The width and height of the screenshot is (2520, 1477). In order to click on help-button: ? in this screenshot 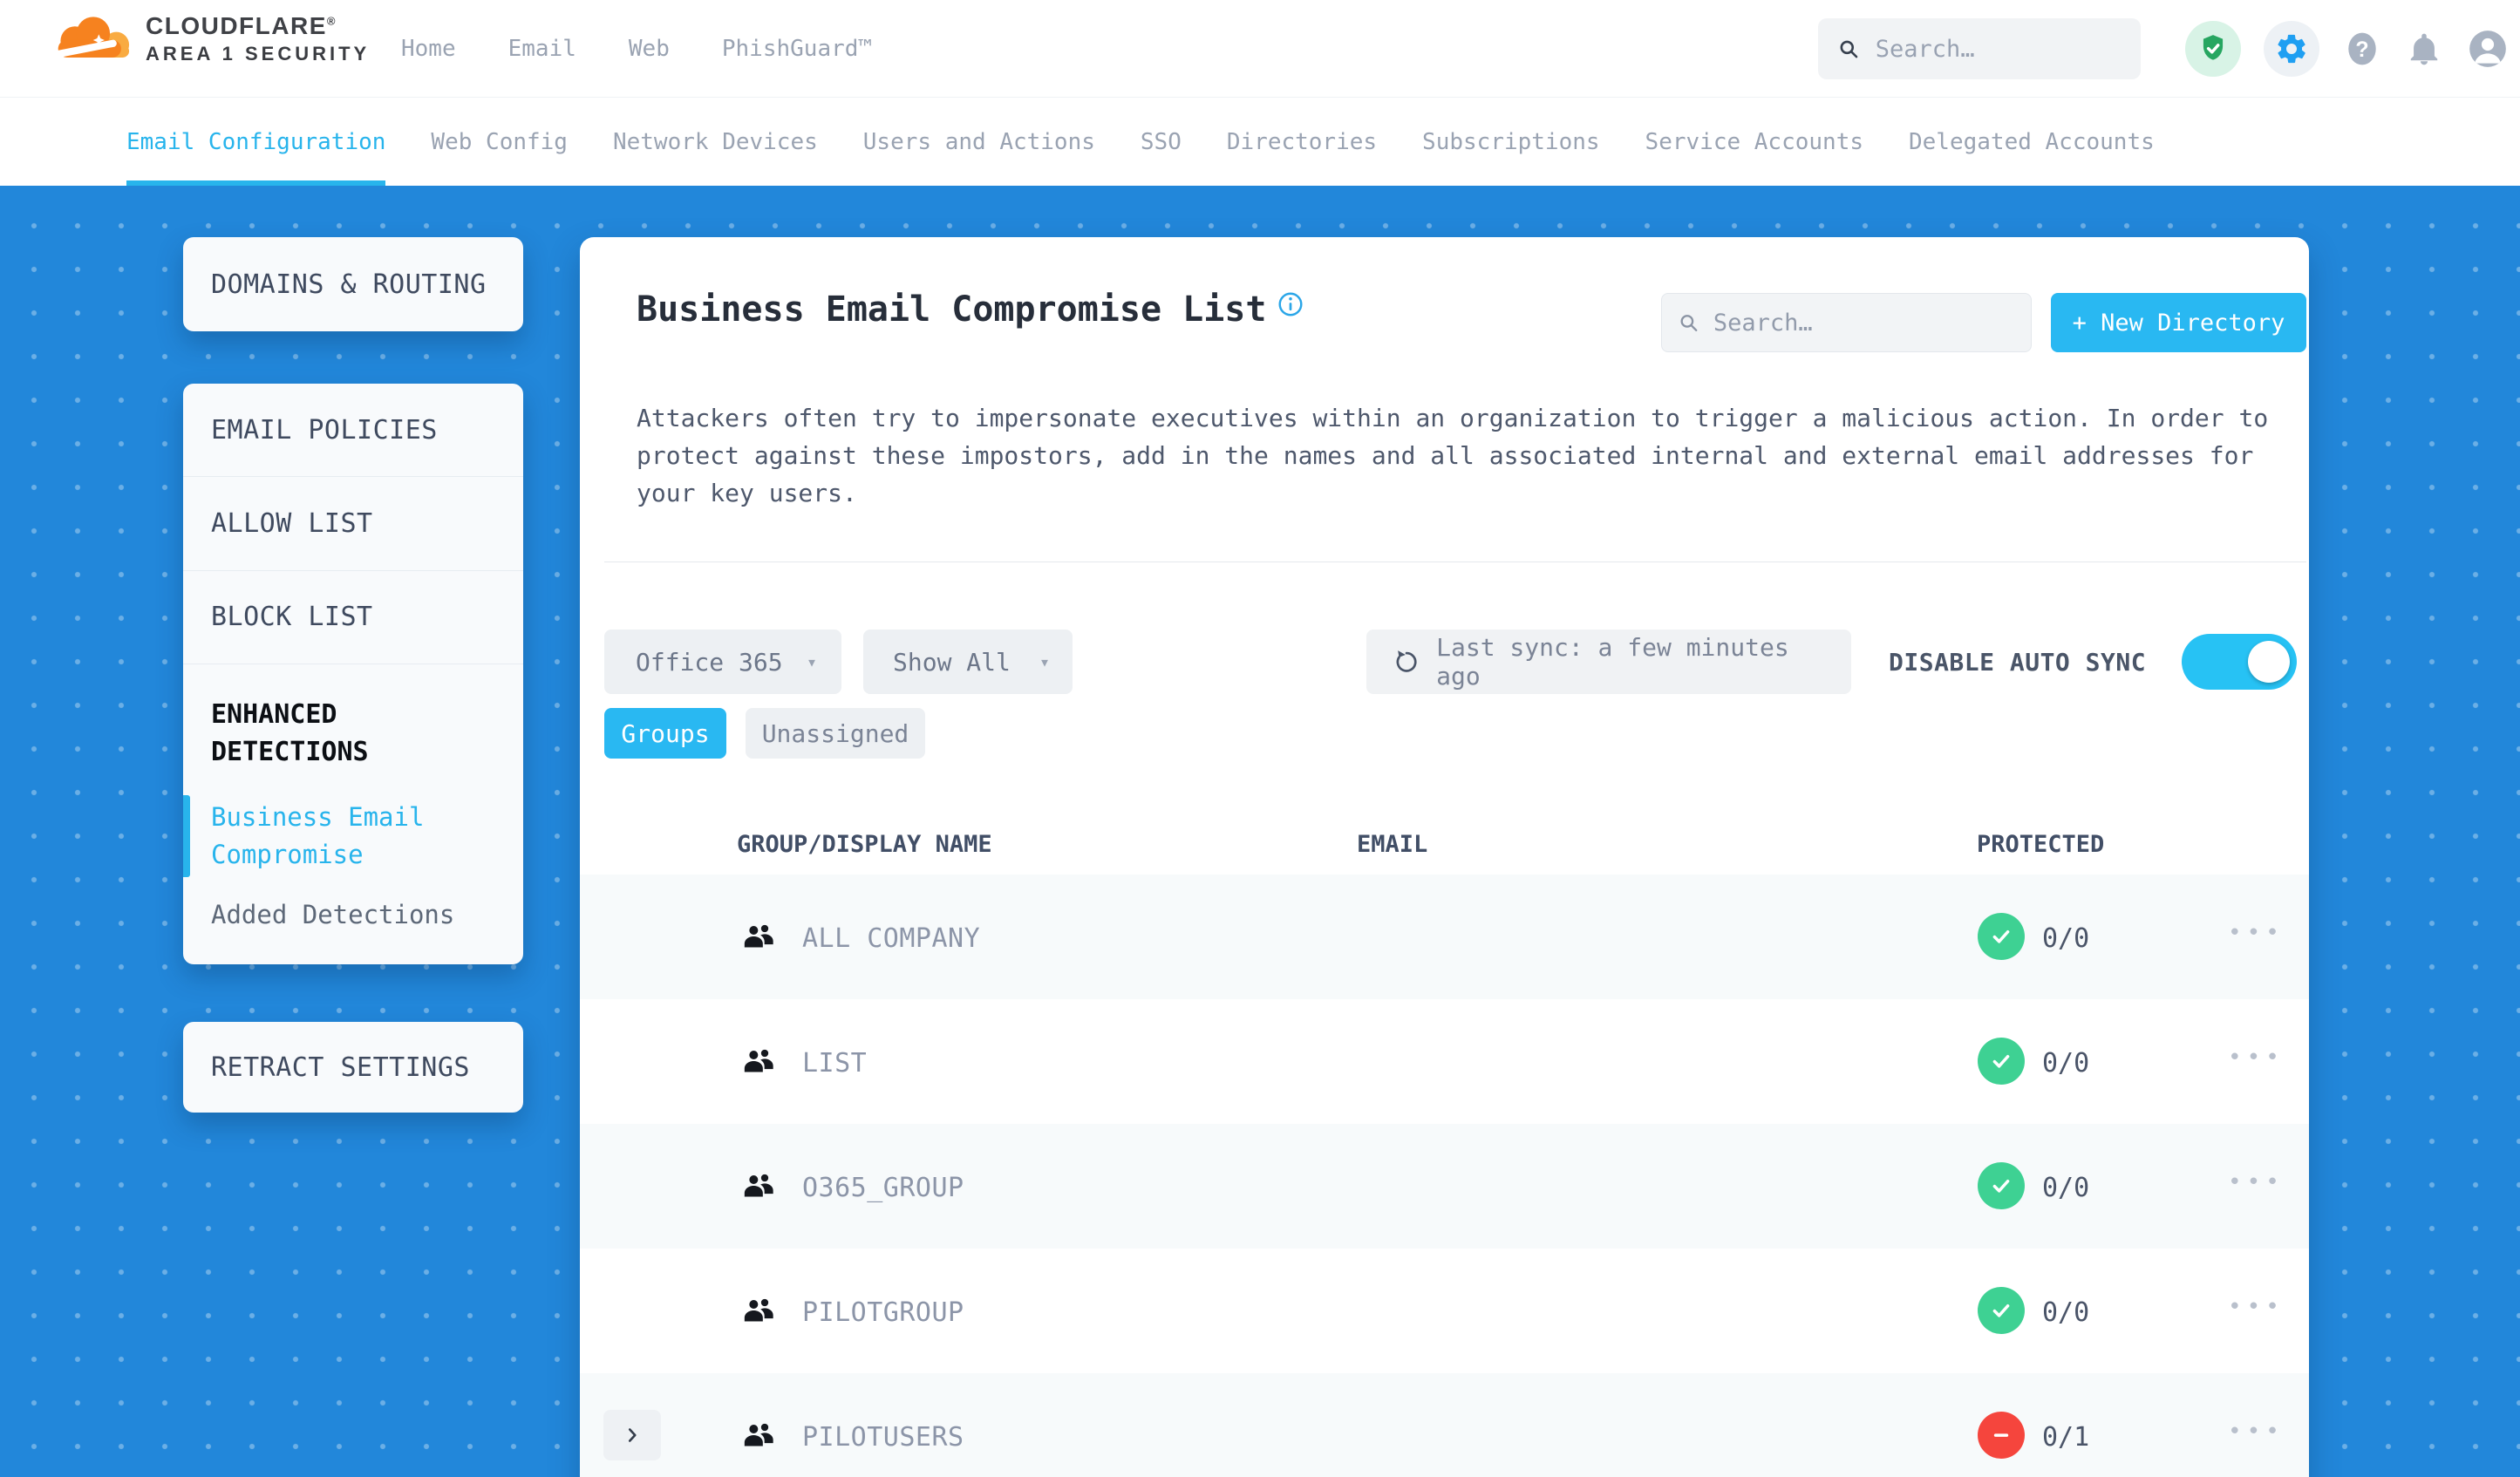, I will do `click(2362, 49)`.